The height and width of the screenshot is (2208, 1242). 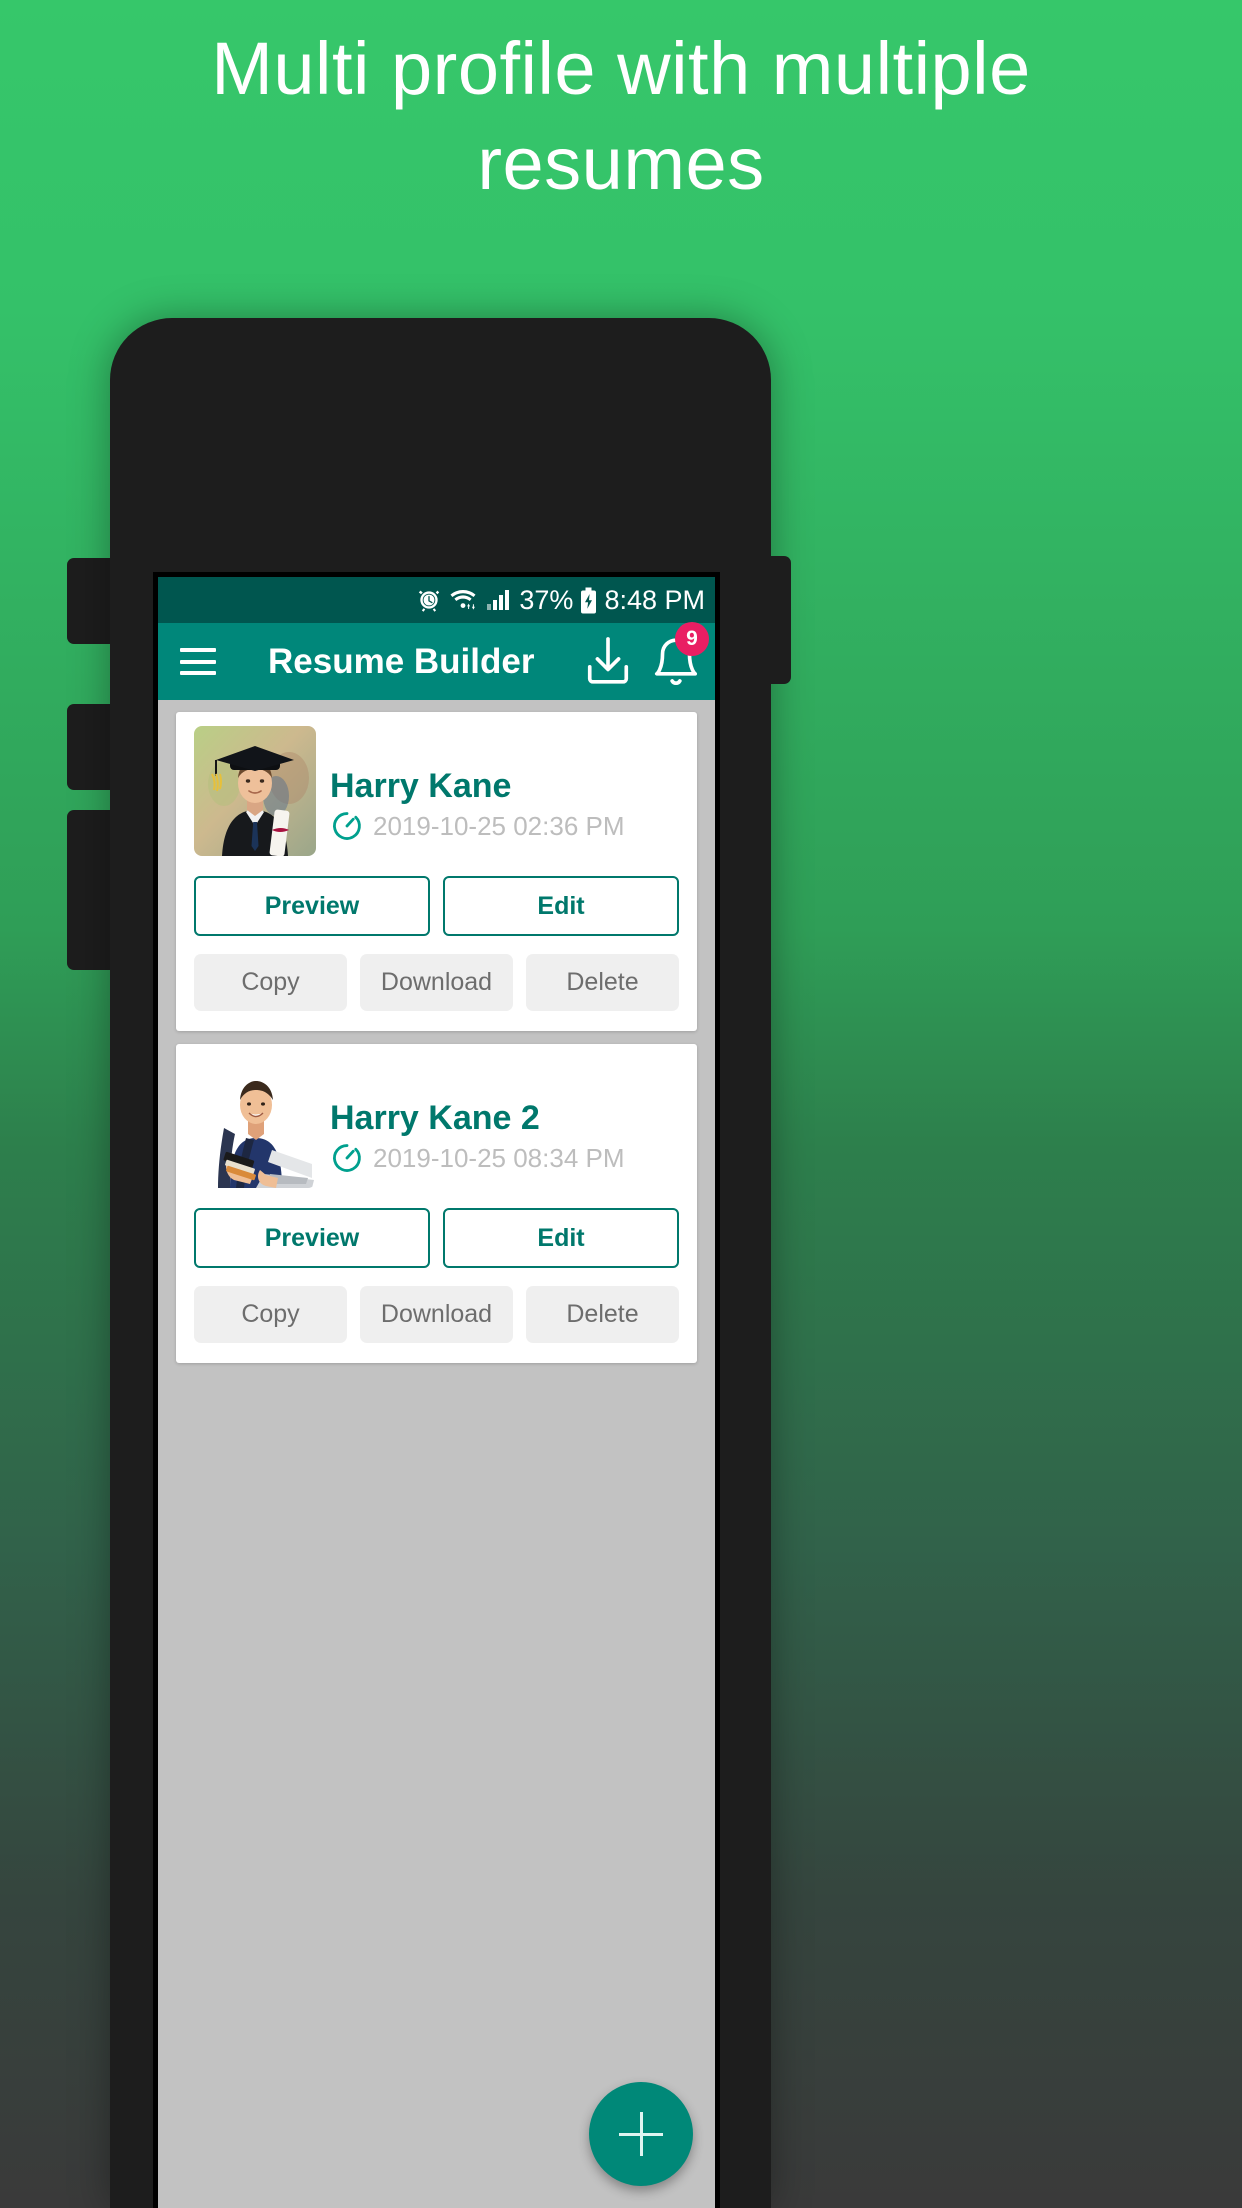 I want to click on phone-side-button-bottom, so click(x=90, y=890).